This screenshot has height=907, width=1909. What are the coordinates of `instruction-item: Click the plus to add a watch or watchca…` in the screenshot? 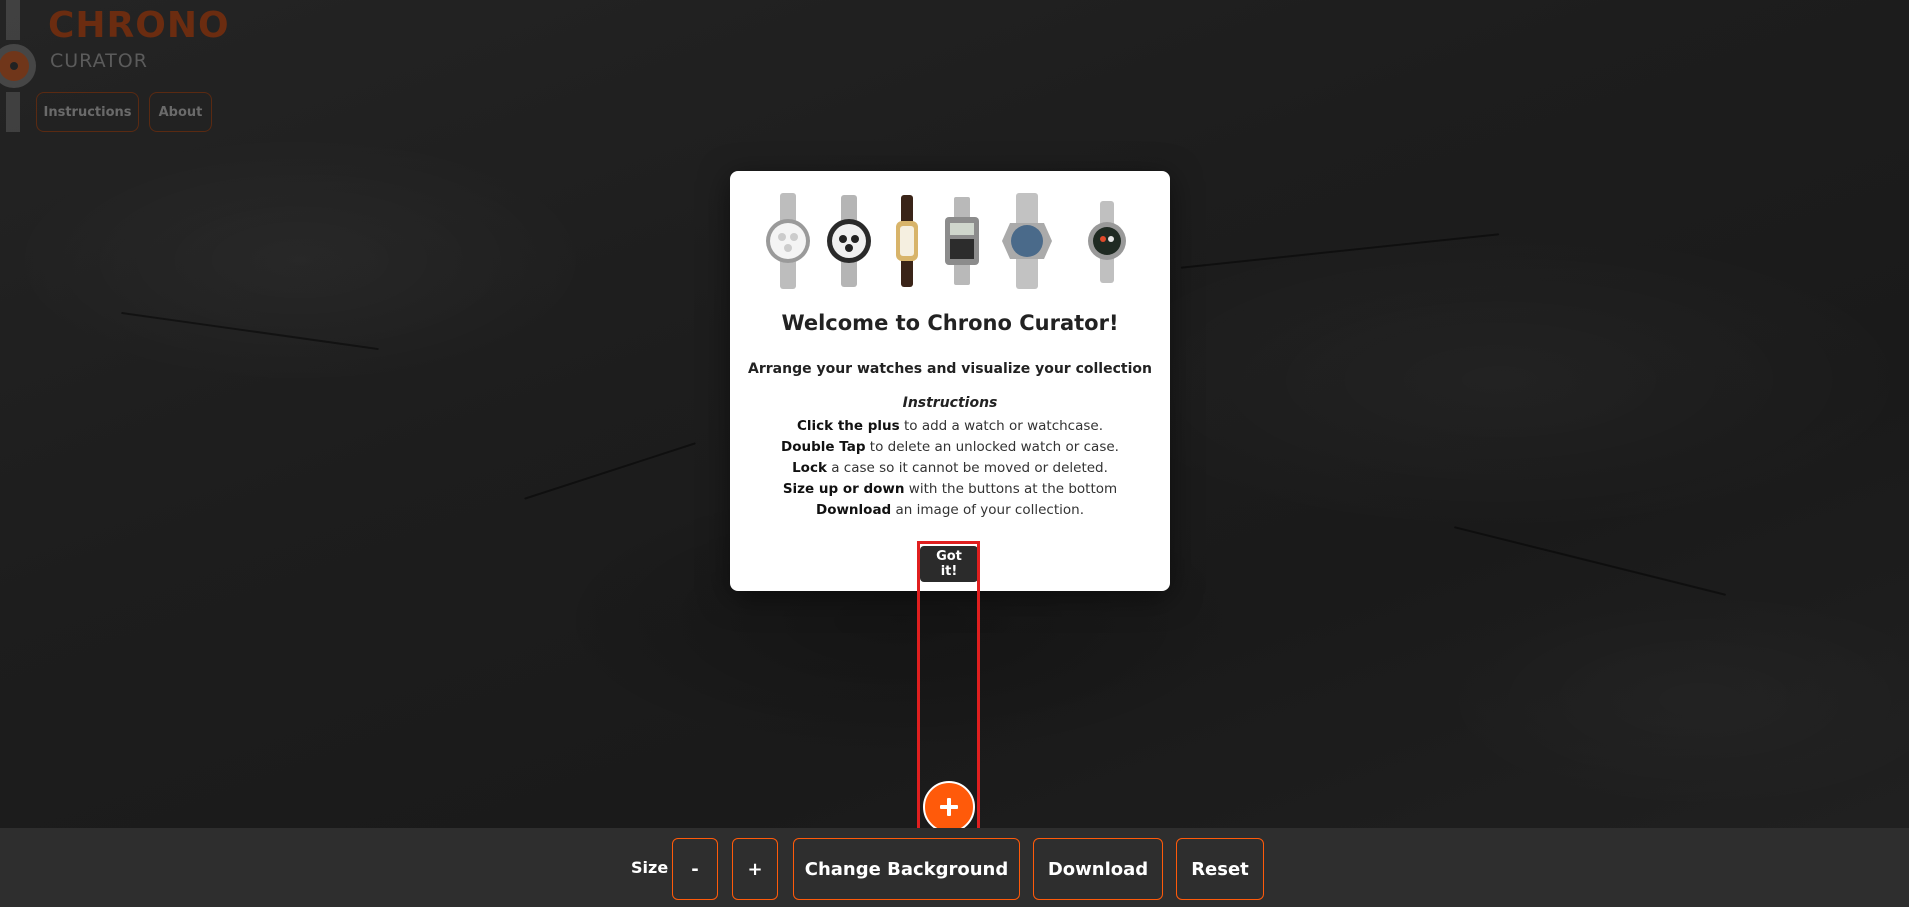 It's located at (950, 426).